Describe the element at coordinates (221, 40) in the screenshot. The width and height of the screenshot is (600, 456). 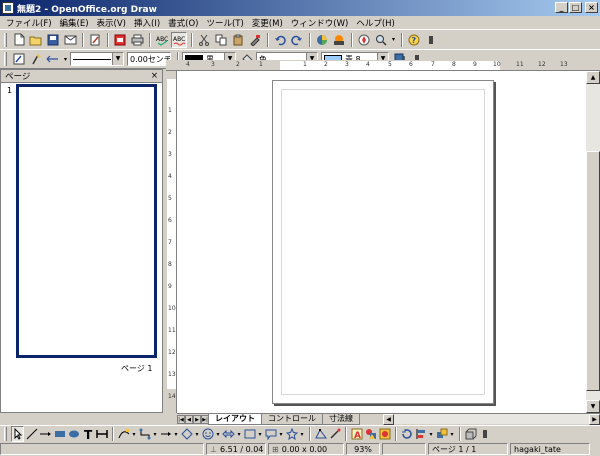
I see `copy-icon` at that location.